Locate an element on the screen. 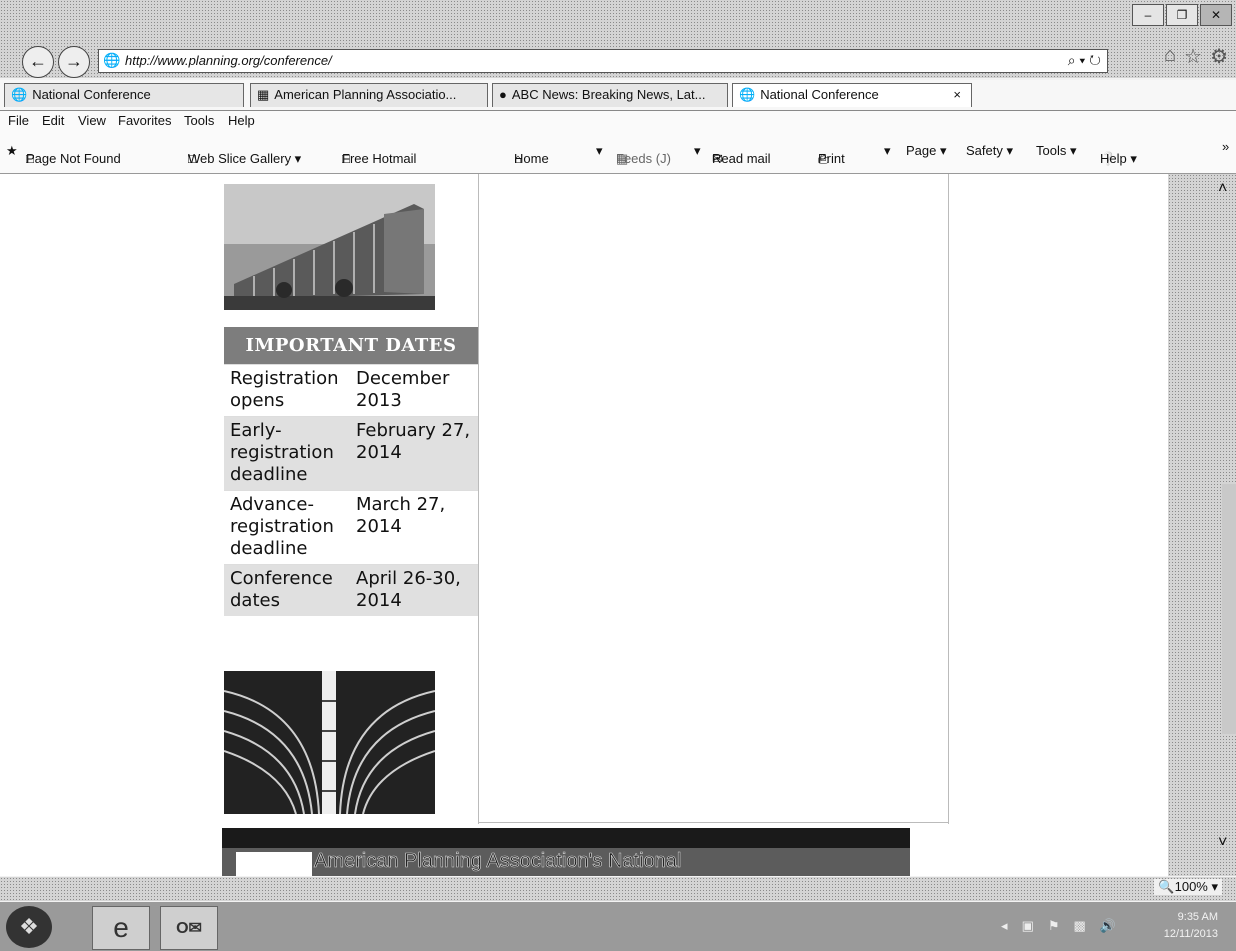  cmd-label: Read mail is located at coordinates (741, 158).